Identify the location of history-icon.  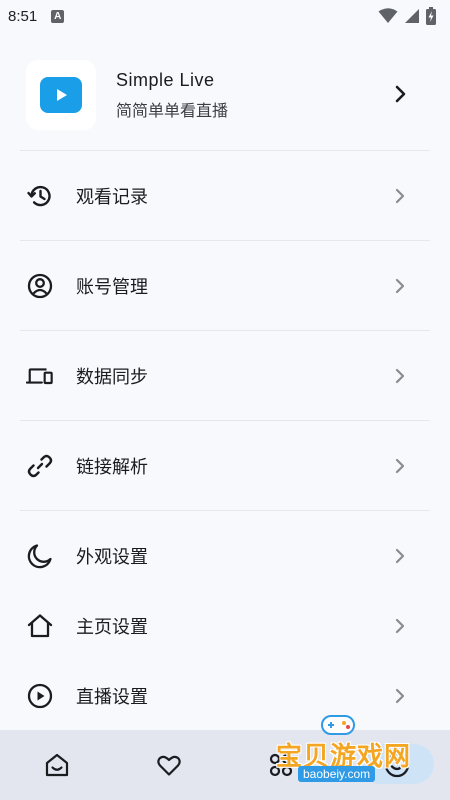
(40, 196).